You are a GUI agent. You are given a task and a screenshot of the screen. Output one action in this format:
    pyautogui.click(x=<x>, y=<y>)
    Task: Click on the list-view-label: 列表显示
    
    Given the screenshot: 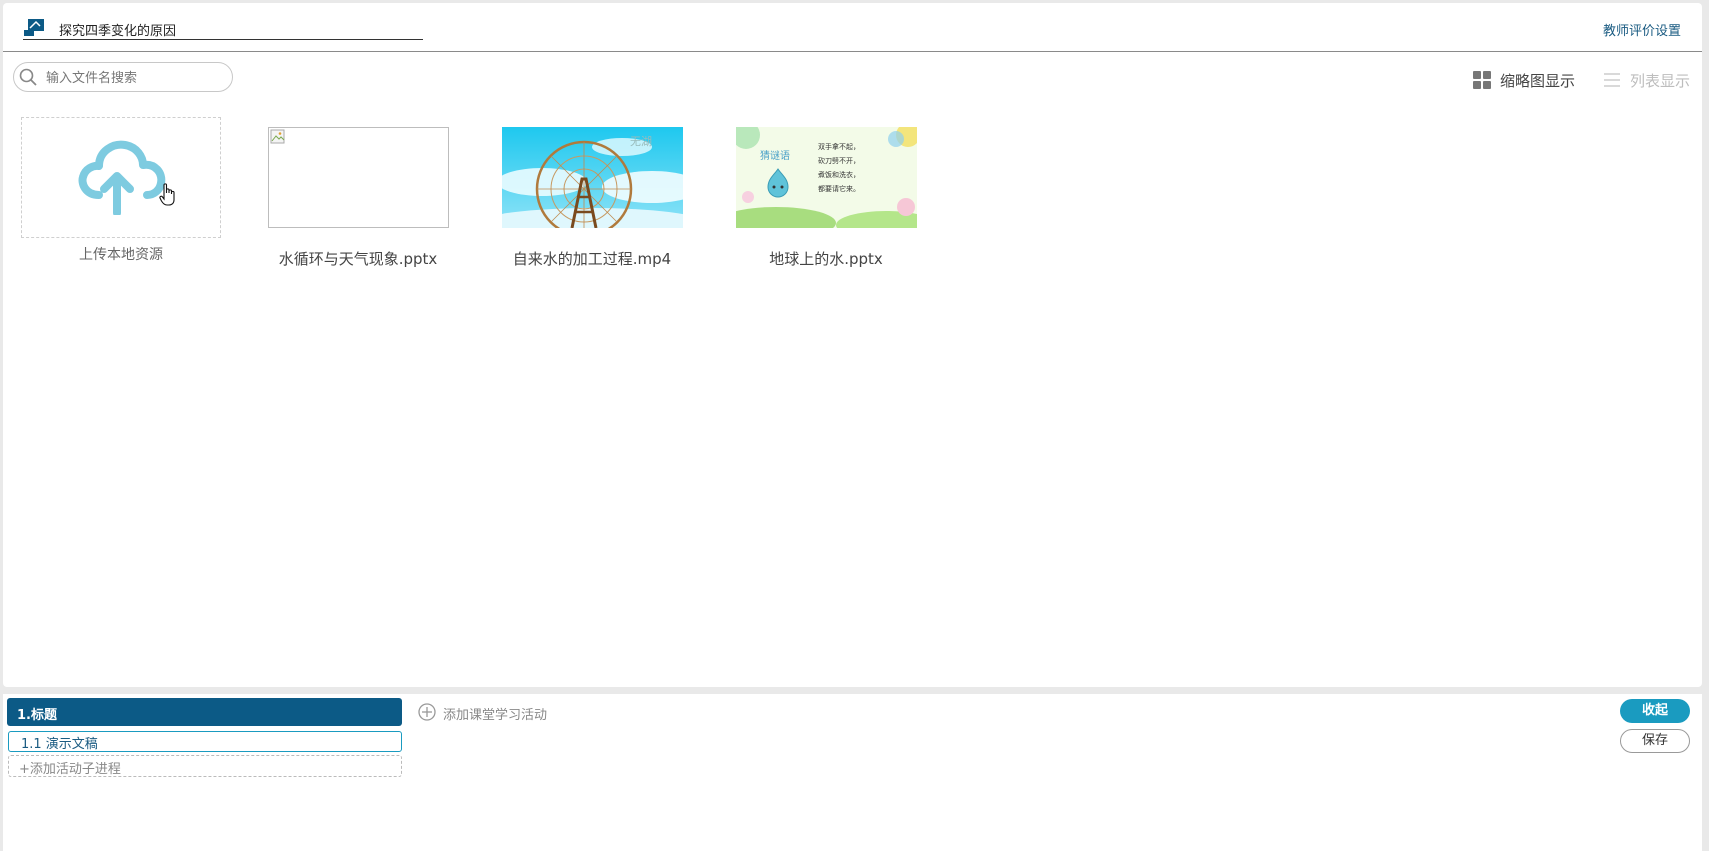 What is the action you would take?
    pyautogui.click(x=1660, y=81)
    